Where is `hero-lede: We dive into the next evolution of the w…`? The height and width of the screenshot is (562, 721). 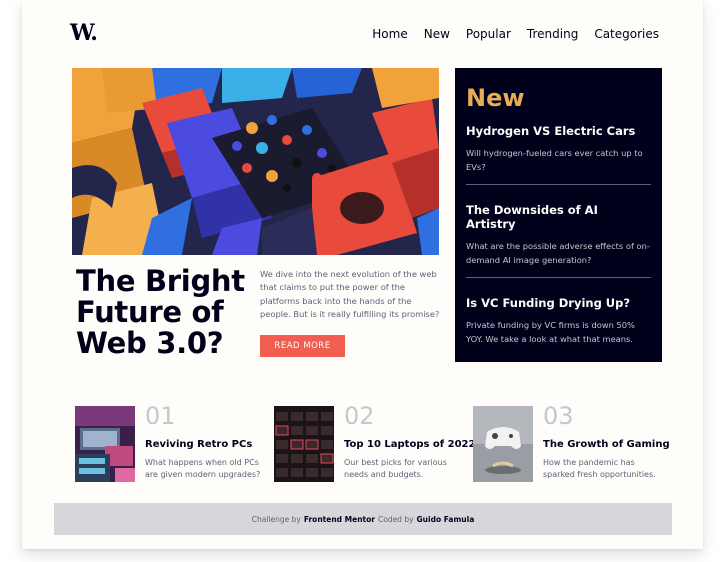
hero-lede: We dive into the next evolution of the w… is located at coordinates (350, 294).